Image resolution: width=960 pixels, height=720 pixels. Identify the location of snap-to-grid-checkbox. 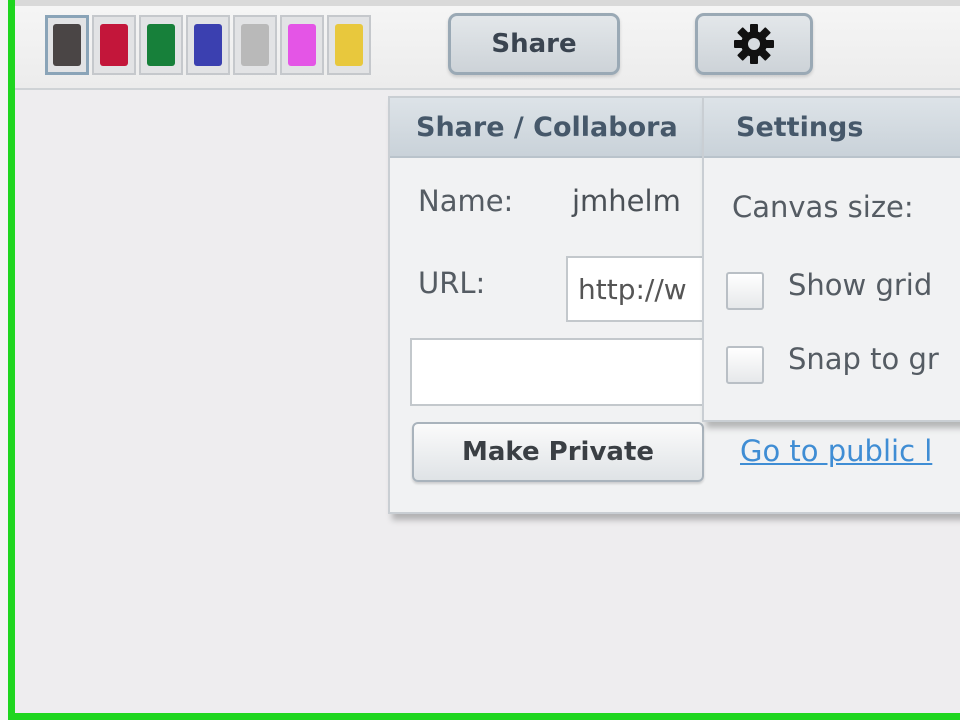
(745, 365).